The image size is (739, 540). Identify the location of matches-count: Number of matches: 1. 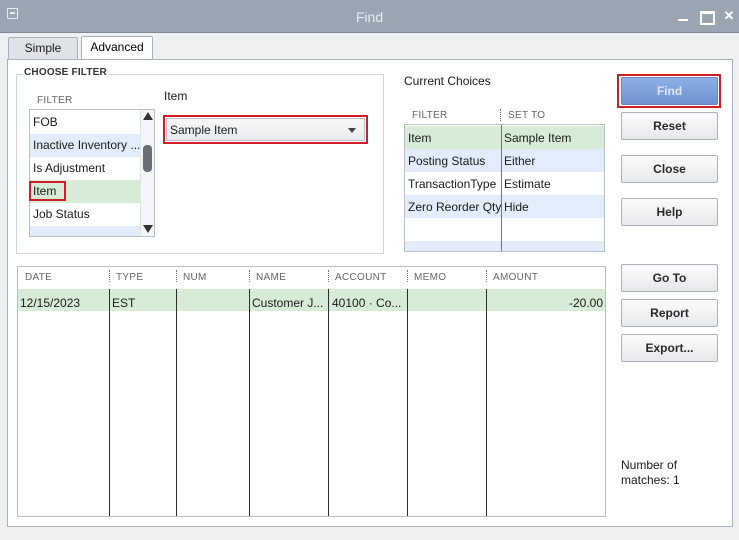
(650, 473).